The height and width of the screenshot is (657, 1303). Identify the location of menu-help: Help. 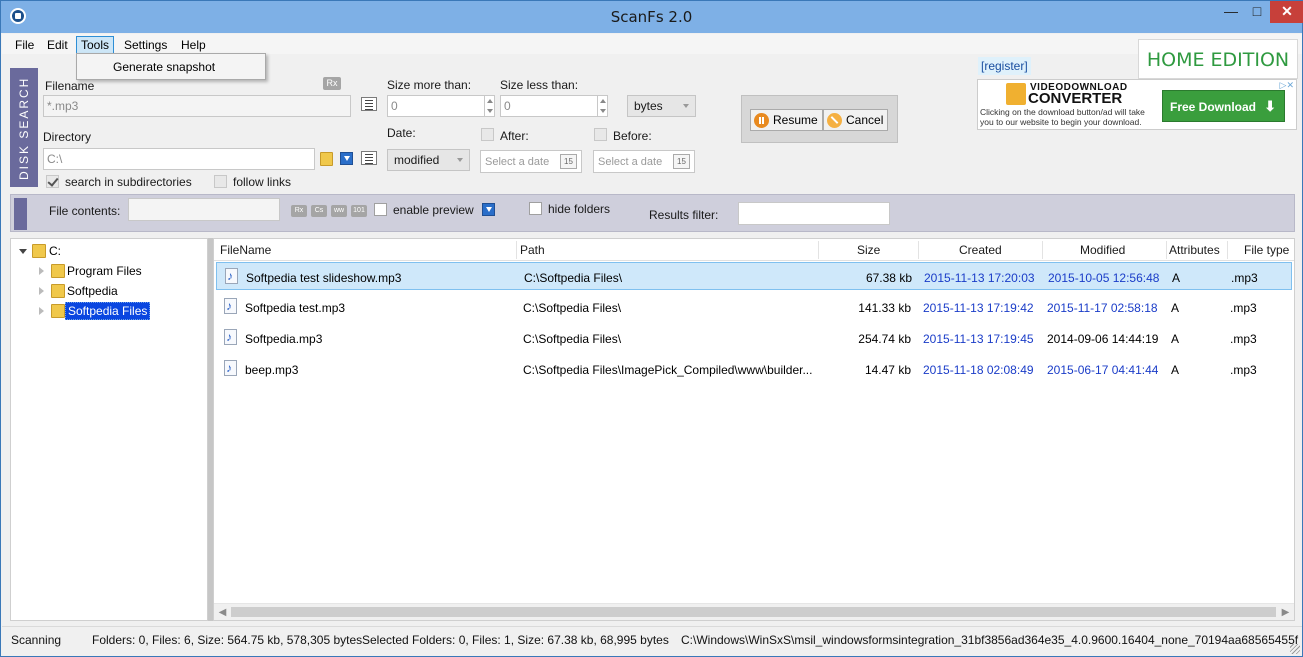
(193, 45).